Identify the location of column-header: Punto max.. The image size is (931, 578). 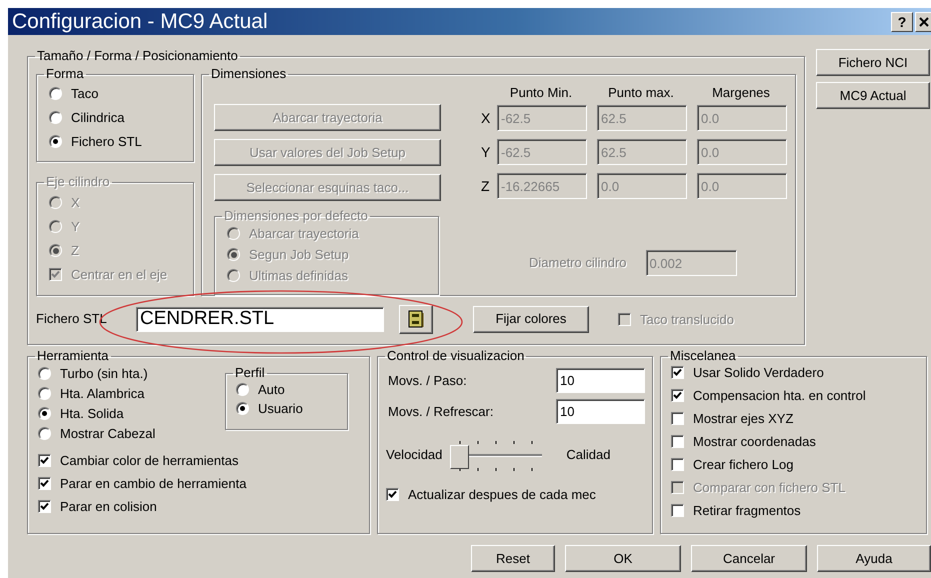
(641, 93).